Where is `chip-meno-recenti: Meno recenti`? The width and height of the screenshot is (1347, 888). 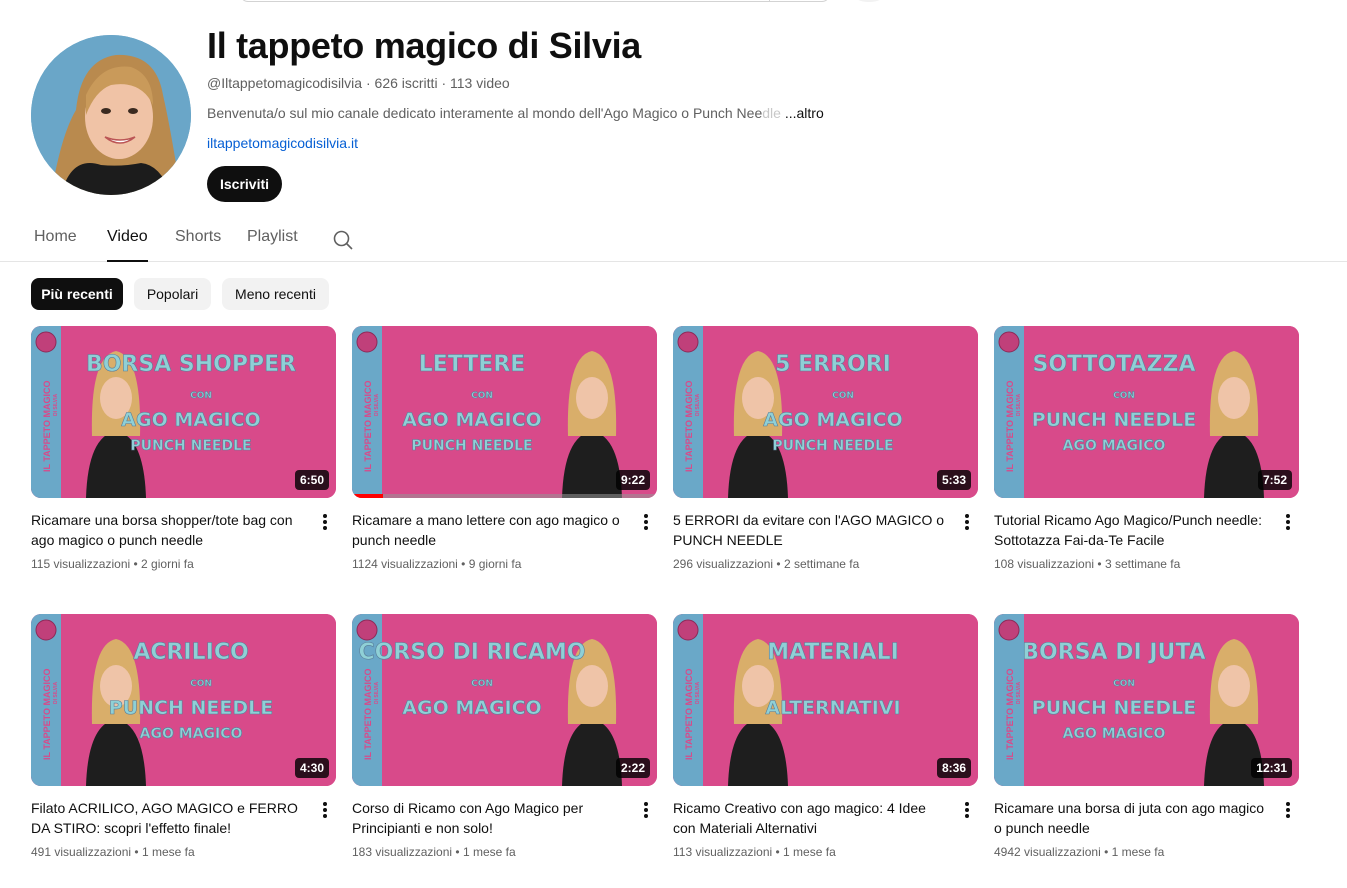
chip-meno-recenti: Meno recenti is located at coordinates (275, 294).